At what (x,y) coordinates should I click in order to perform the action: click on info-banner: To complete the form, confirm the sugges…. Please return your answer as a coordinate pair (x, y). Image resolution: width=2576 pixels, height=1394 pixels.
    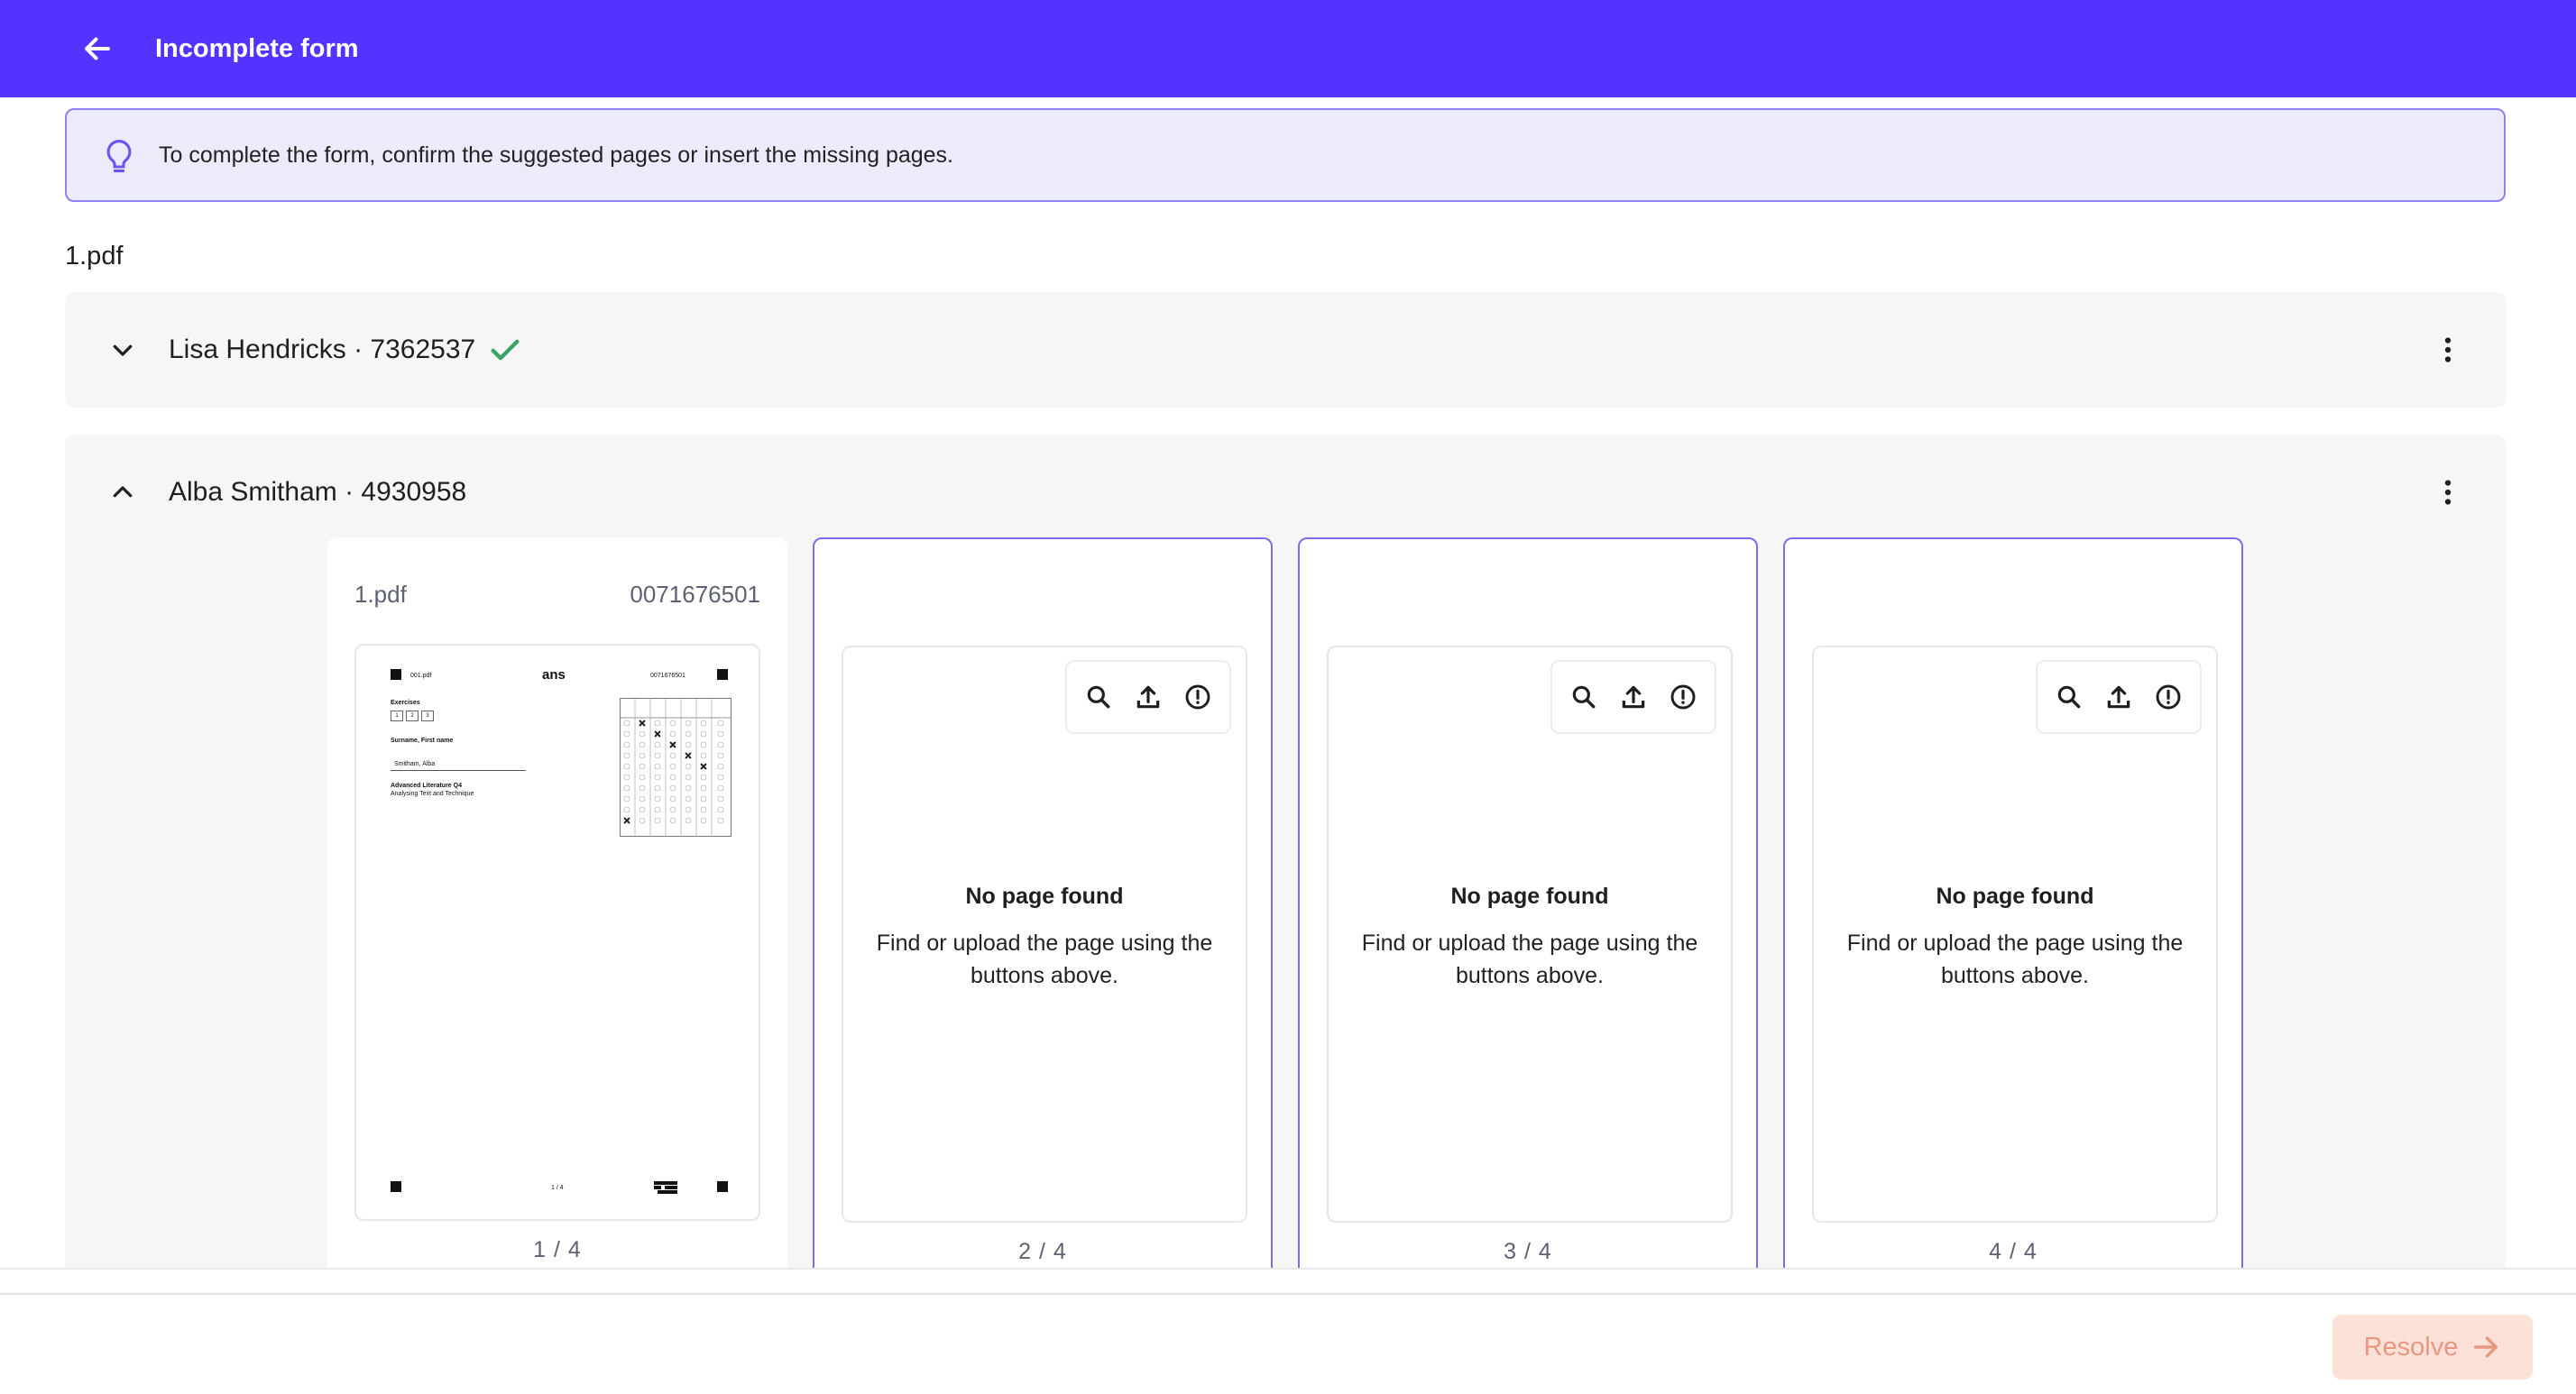
    Looking at the image, I should click on (1285, 155).